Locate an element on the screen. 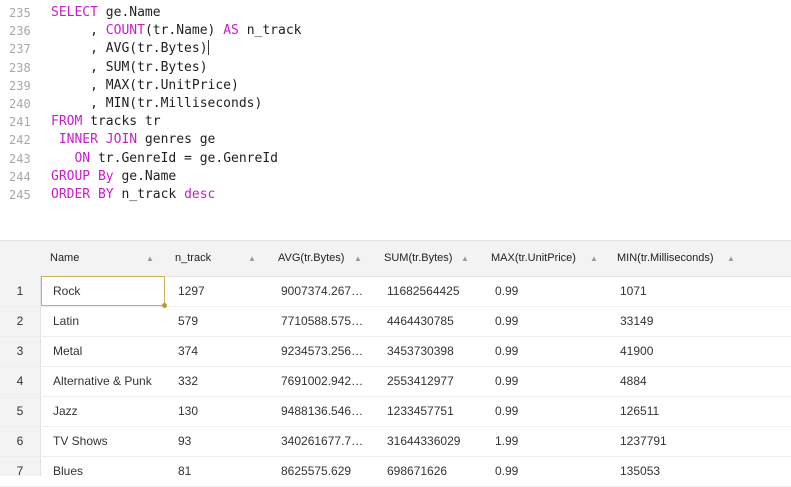  table-row: 2 Latin 579 7710588.575… 4464430785 0.99 33149 is located at coordinates (395, 321).